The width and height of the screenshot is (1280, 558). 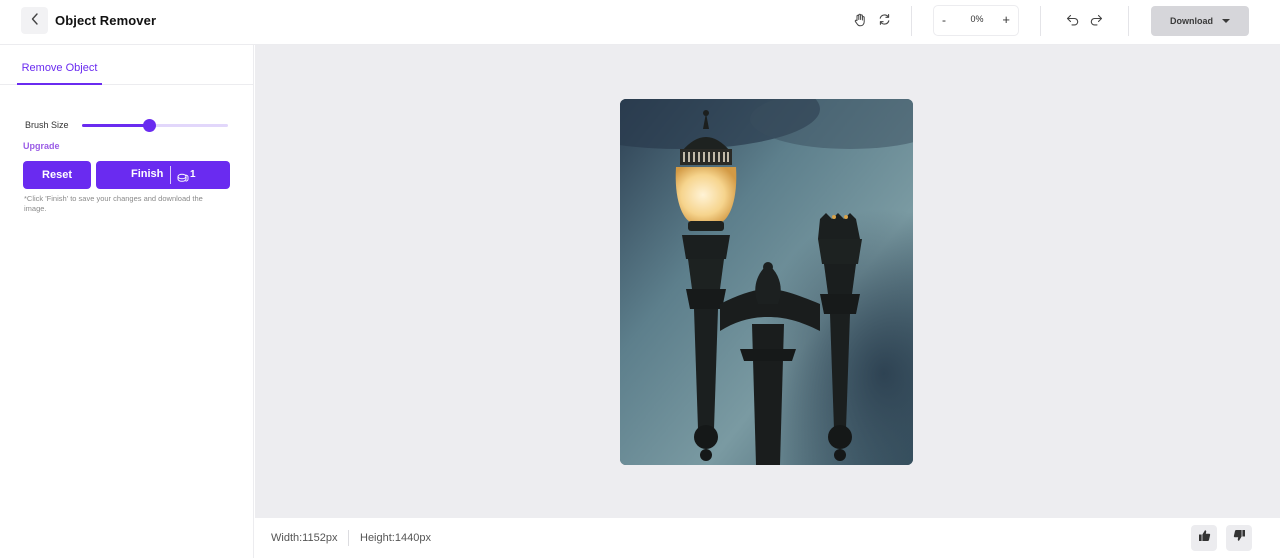 I want to click on thumbs-up-icon, so click(x=1204, y=538).